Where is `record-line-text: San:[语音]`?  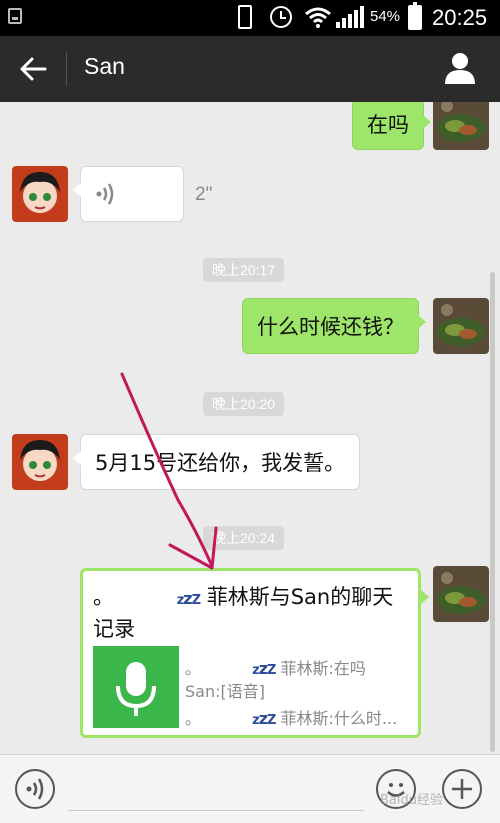 record-line-text: San:[语音] is located at coordinates (225, 691).